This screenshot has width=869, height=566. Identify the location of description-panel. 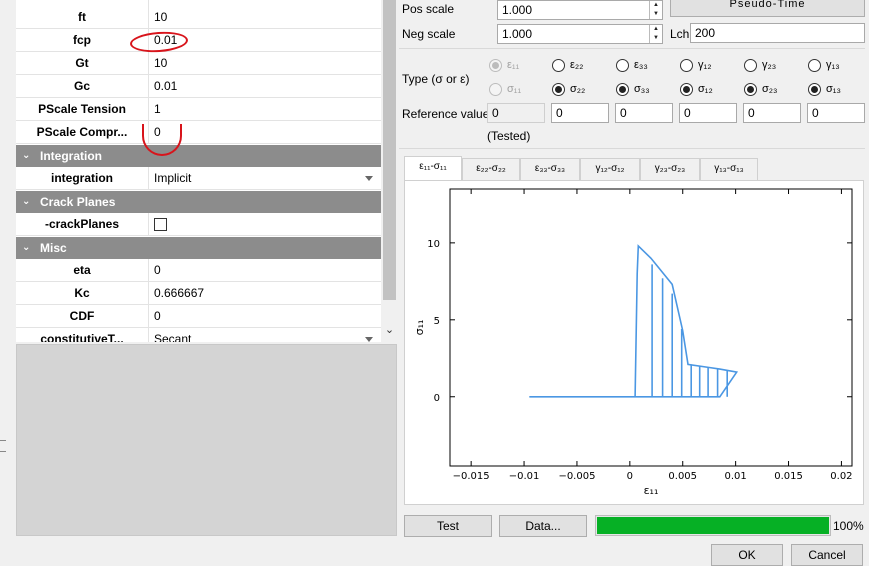
(206, 440).